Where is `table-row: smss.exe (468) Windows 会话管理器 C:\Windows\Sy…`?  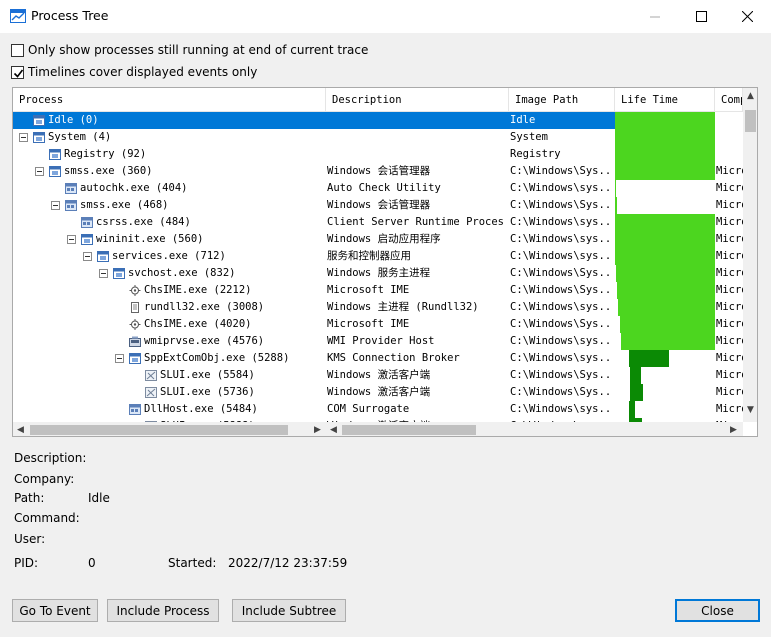
table-row: smss.exe (468) Windows 会话管理器 C:\Windows\Sy… is located at coordinates (378, 205).